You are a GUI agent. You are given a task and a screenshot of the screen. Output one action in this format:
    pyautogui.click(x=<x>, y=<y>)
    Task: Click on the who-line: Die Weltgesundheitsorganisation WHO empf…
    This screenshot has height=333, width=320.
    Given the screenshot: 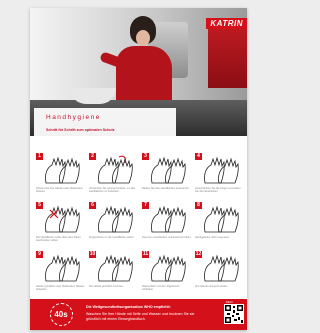 What is the action you would take?
    pyautogui.click(x=128, y=307)
    